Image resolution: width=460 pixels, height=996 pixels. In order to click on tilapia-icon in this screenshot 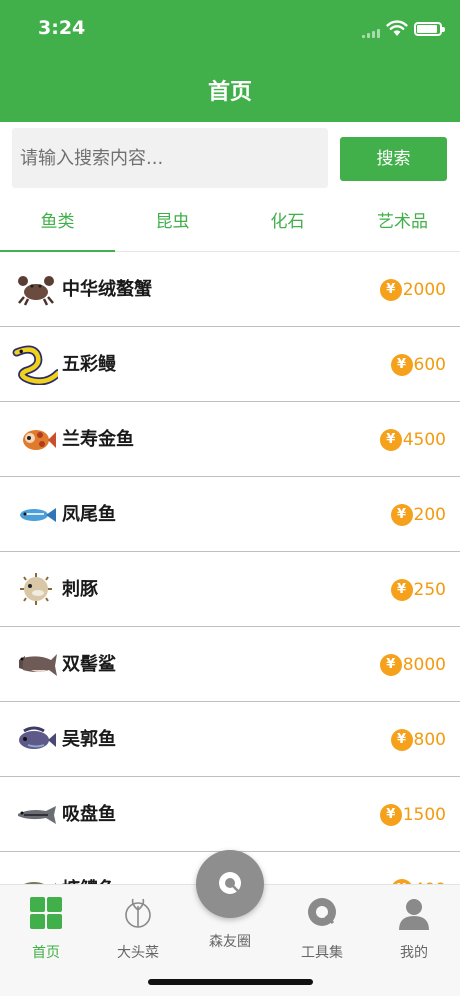, I will do `click(37, 737)`.